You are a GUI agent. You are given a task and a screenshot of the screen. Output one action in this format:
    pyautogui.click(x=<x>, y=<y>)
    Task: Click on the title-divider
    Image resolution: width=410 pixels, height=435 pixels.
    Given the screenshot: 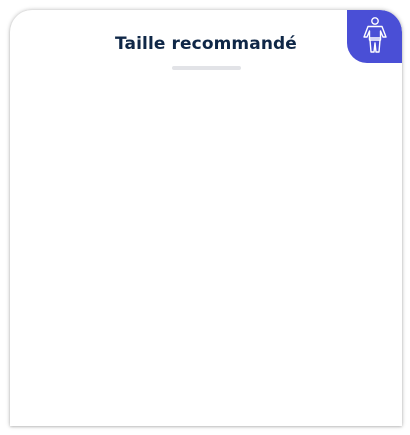 What is the action you would take?
    pyautogui.click(x=206, y=68)
    